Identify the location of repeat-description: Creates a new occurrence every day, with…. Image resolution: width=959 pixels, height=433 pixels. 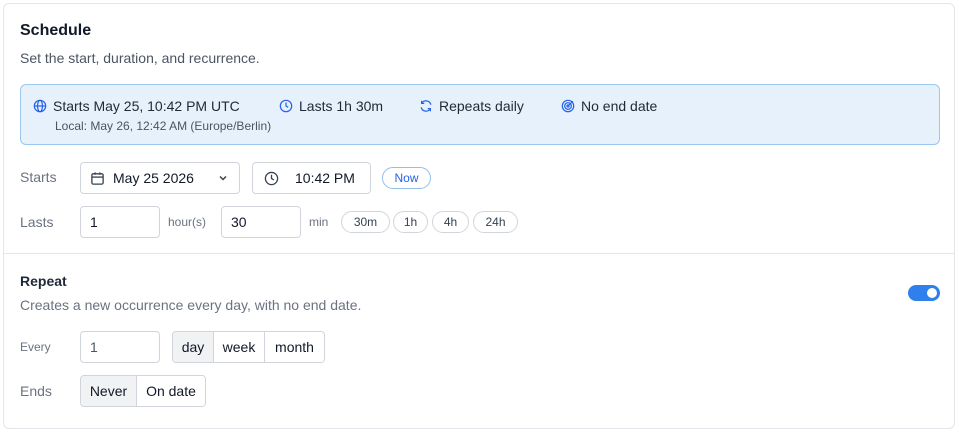
(191, 305).